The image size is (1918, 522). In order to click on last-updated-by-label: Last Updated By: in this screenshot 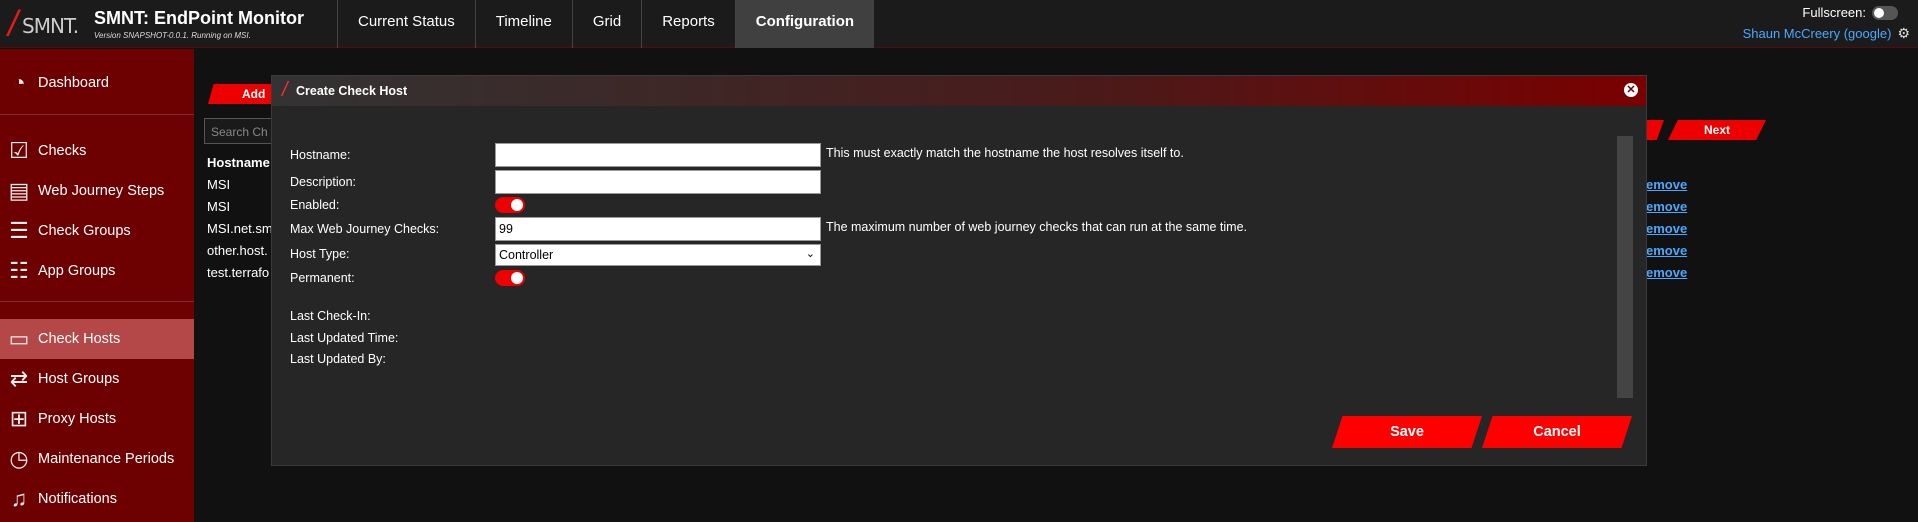, I will do `click(338, 359)`.